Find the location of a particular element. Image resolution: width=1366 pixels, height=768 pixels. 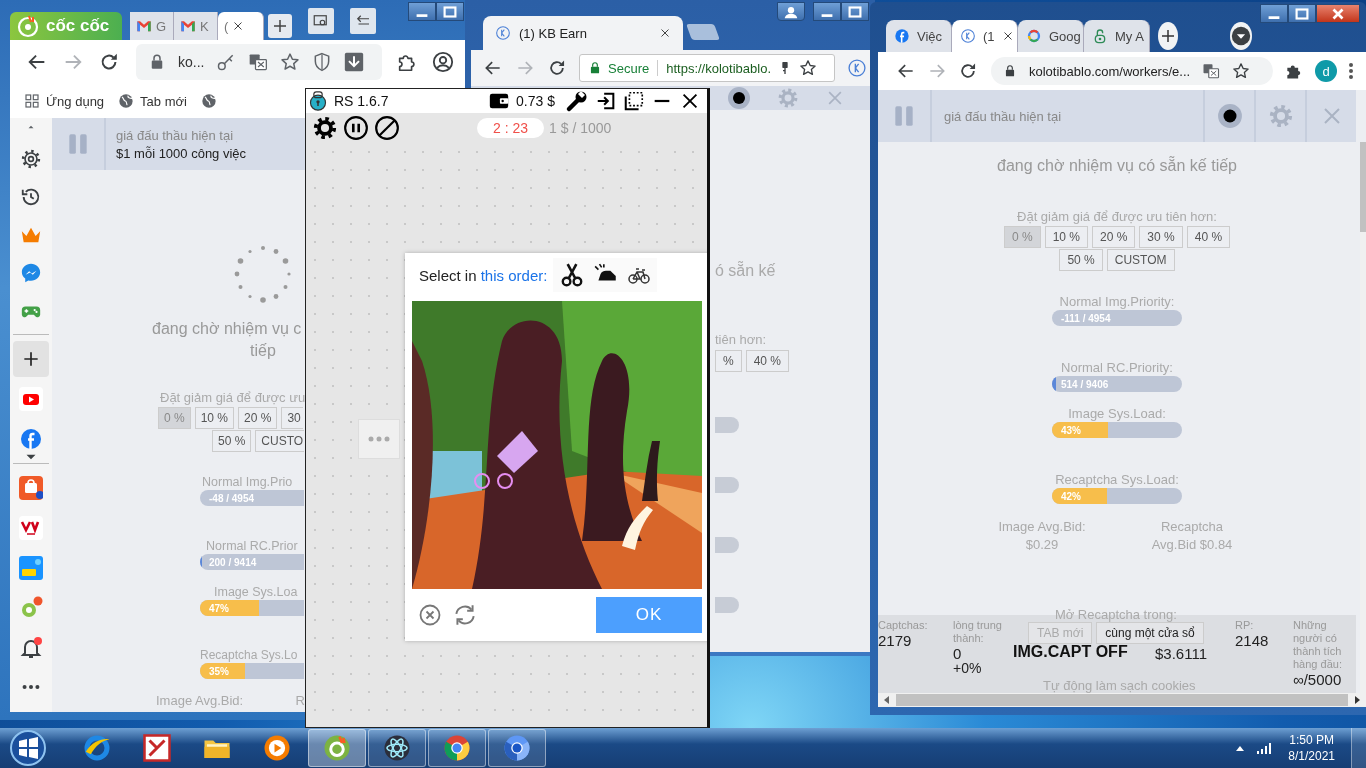

history-icon is located at coordinates (31, 197).